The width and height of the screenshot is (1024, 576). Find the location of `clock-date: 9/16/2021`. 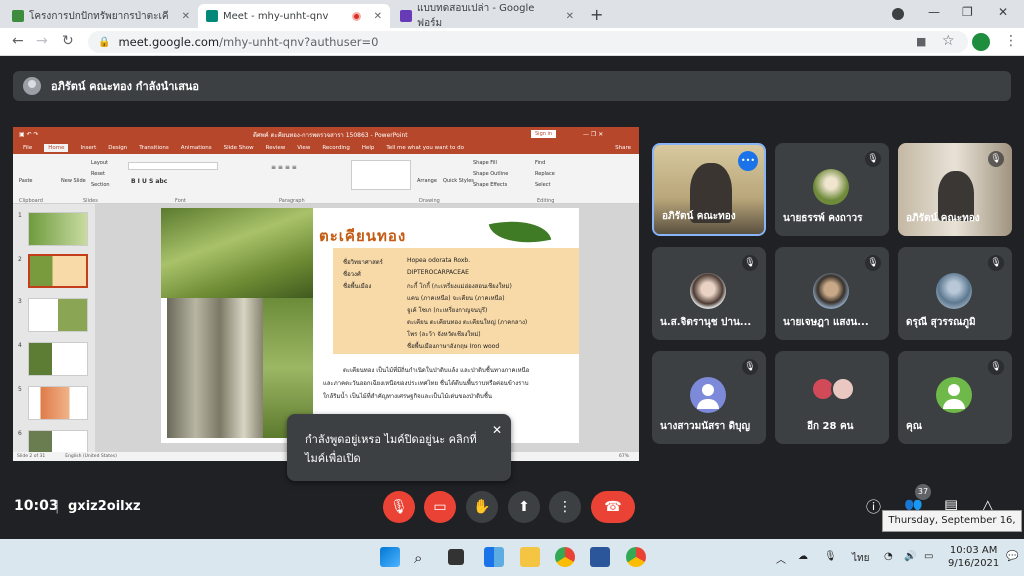

clock-date: 9/16/2021 is located at coordinates (974, 563).